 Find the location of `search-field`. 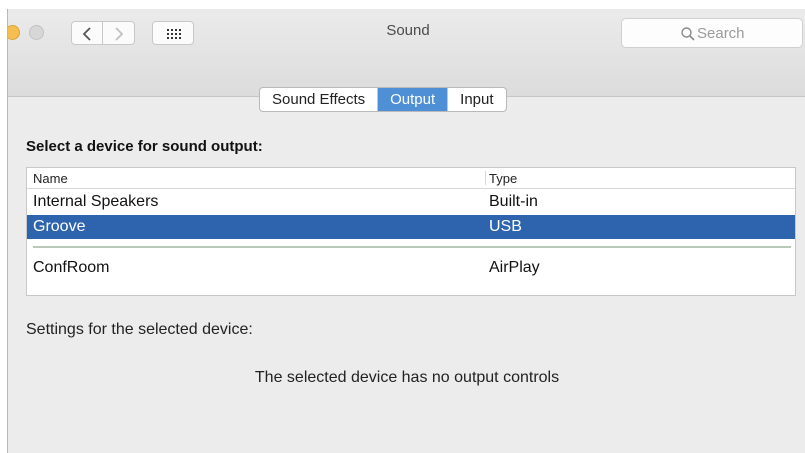

search-field is located at coordinates (712, 33).